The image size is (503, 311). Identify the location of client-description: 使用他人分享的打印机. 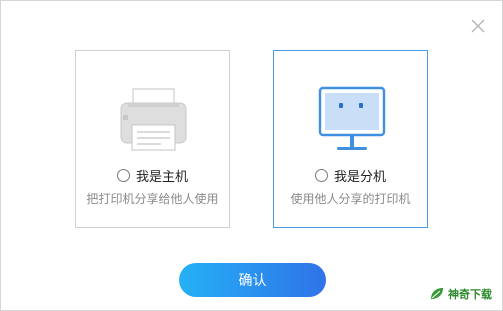
(350, 199).